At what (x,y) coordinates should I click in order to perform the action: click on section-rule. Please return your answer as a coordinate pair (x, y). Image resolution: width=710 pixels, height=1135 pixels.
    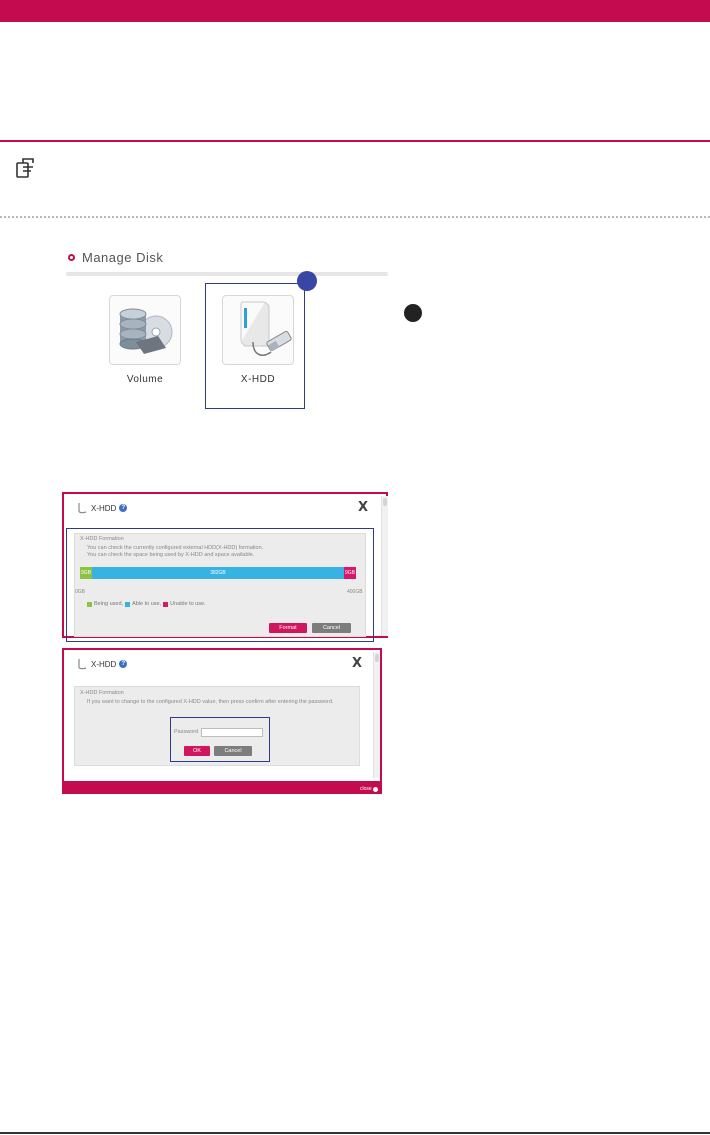
    Looking at the image, I should click on (355, 141).